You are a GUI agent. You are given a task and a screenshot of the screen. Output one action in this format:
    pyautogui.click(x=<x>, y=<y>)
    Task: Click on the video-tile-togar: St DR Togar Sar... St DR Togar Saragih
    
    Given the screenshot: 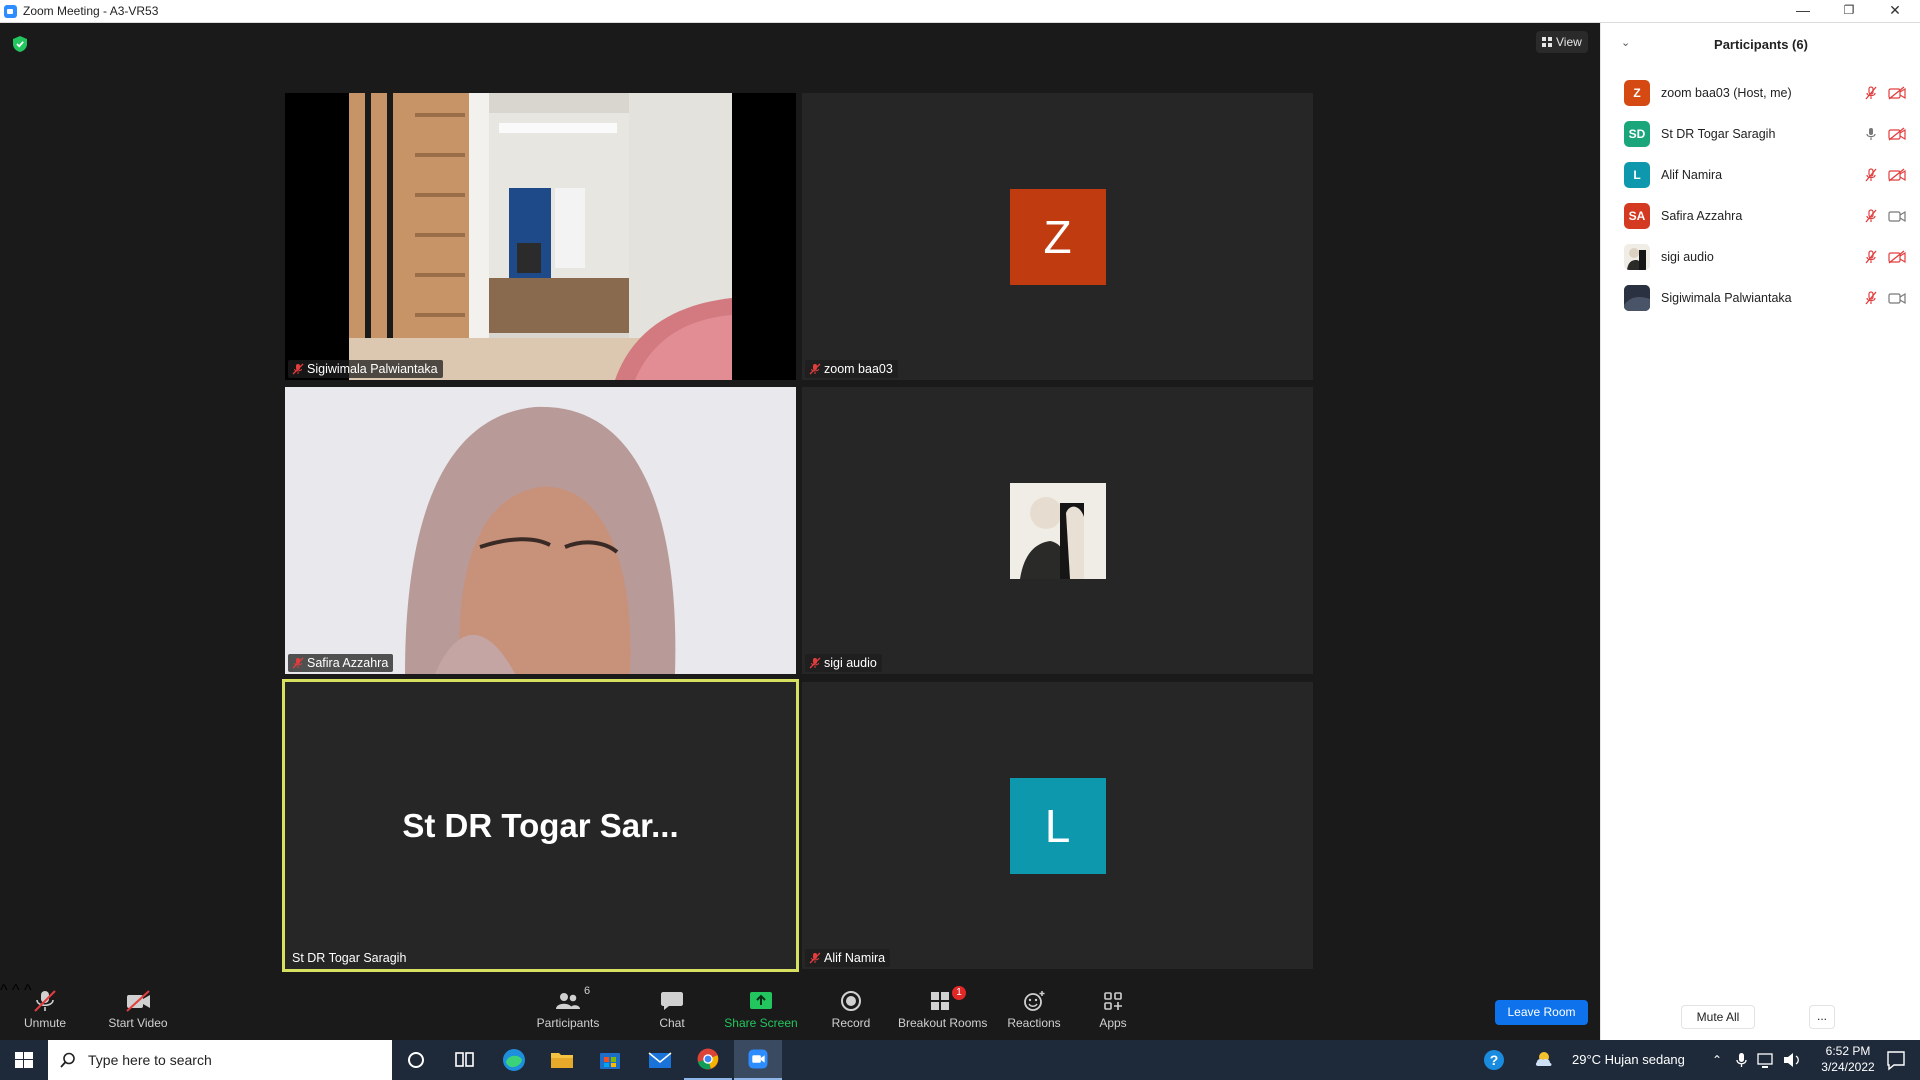 What is the action you would take?
    pyautogui.click(x=540, y=825)
    